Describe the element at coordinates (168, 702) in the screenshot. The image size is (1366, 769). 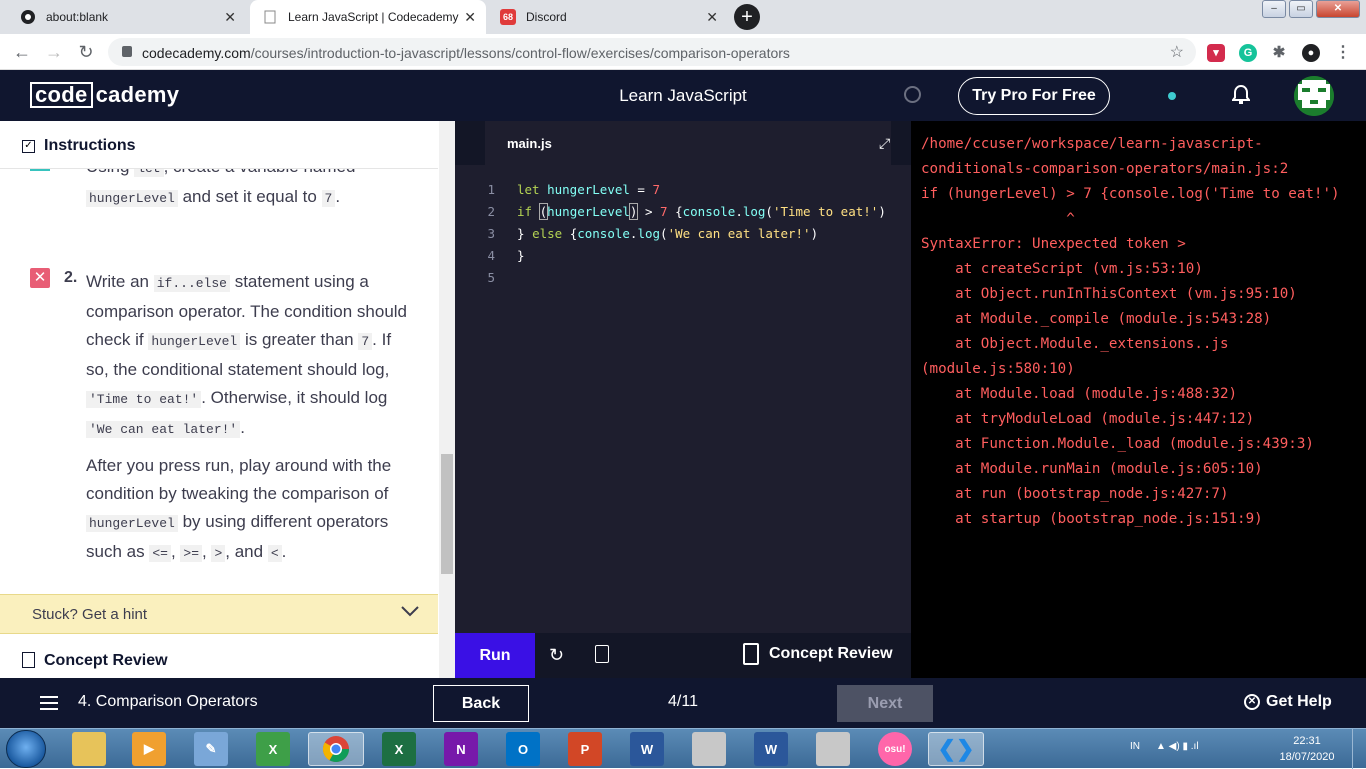
I see `lesson-name: 4. Comparison Operators` at that location.